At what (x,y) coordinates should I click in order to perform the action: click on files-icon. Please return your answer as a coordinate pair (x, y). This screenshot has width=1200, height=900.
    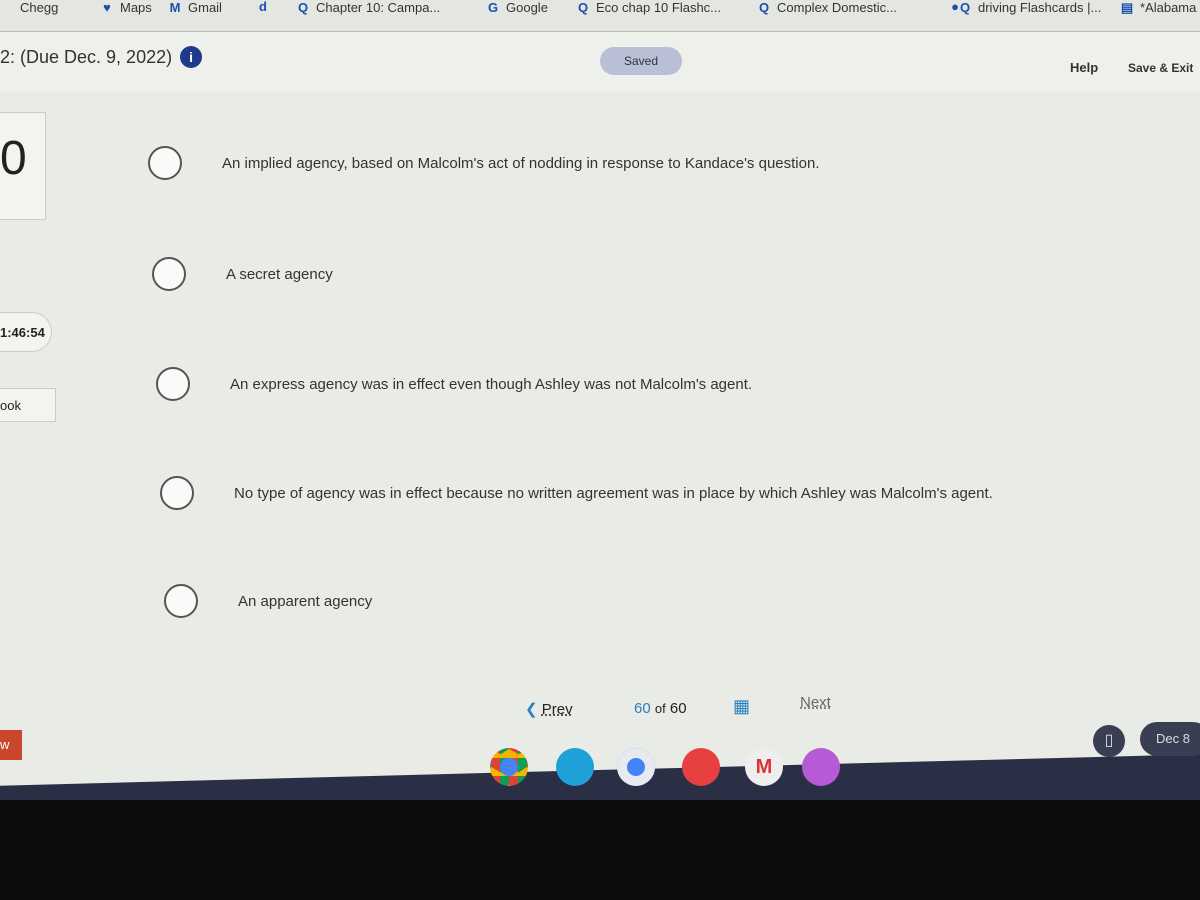
    Looking at the image, I should click on (575, 767).